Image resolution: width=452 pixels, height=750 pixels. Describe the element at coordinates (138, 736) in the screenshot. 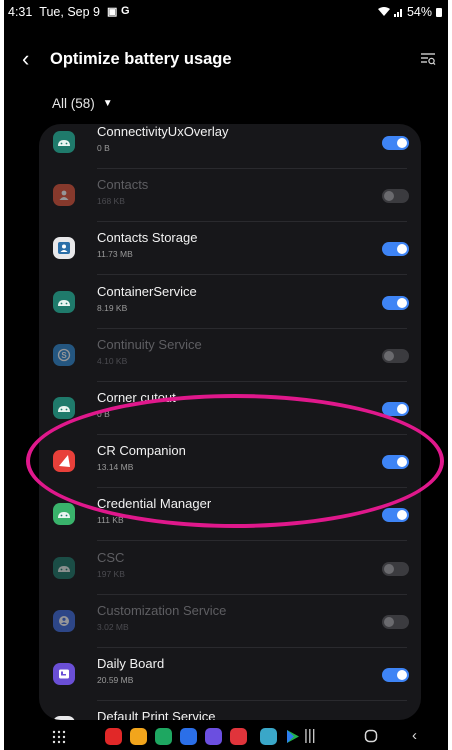

I see `notes-icon` at that location.